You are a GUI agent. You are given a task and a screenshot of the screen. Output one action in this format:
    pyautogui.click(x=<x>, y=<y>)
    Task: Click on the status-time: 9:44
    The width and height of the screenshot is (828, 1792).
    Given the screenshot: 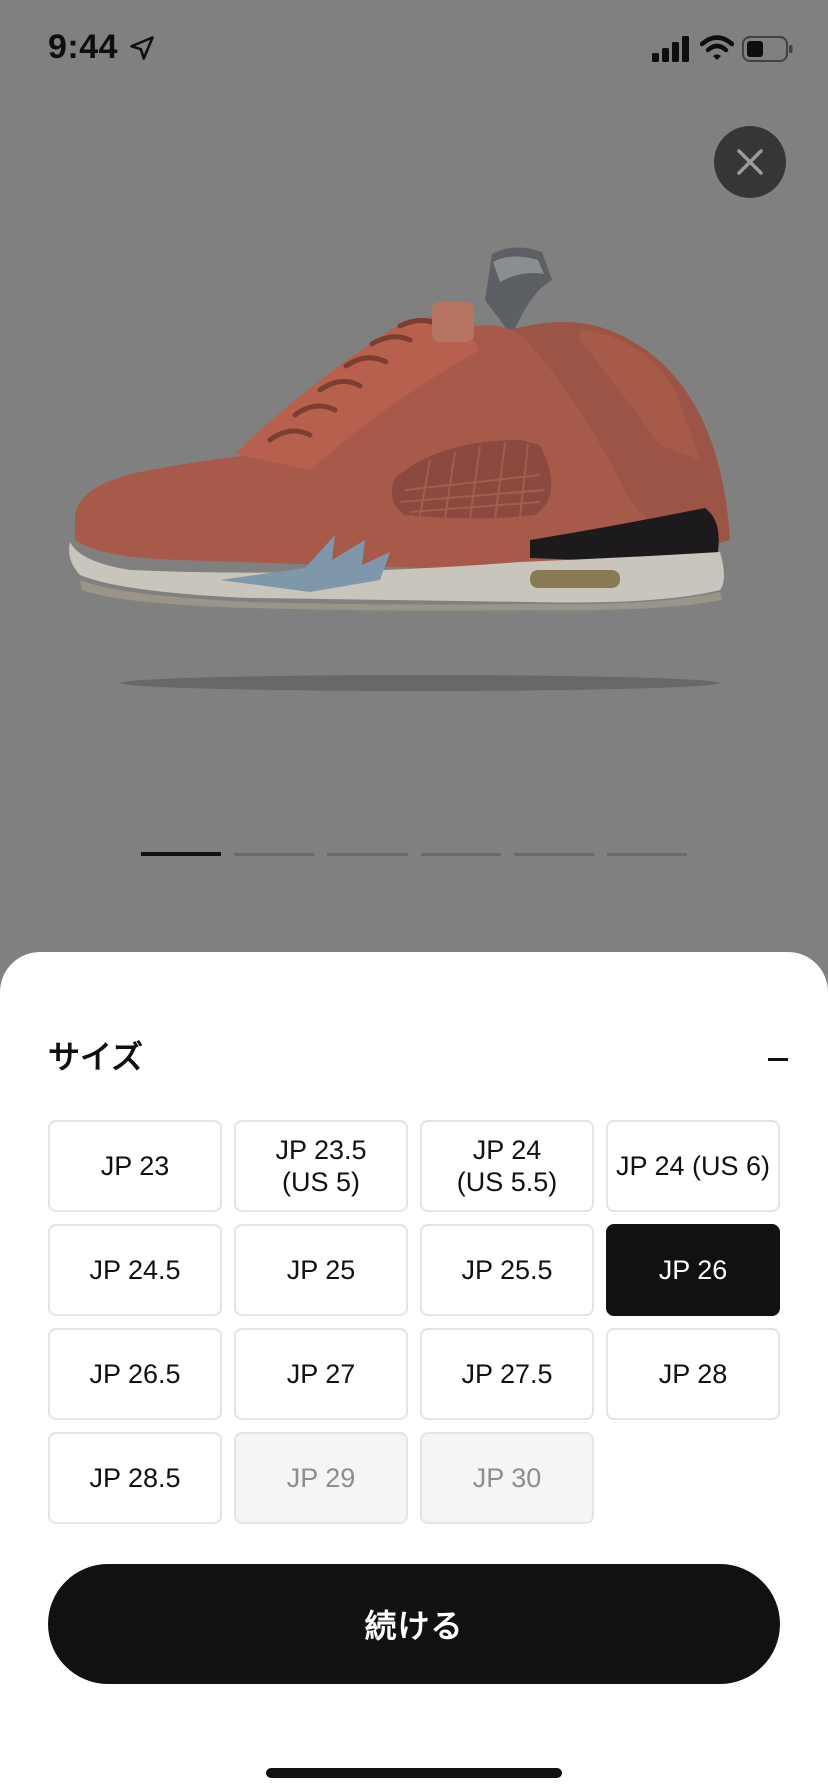 What is the action you would take?
    pyautogui.click(x=83, y=47)
    